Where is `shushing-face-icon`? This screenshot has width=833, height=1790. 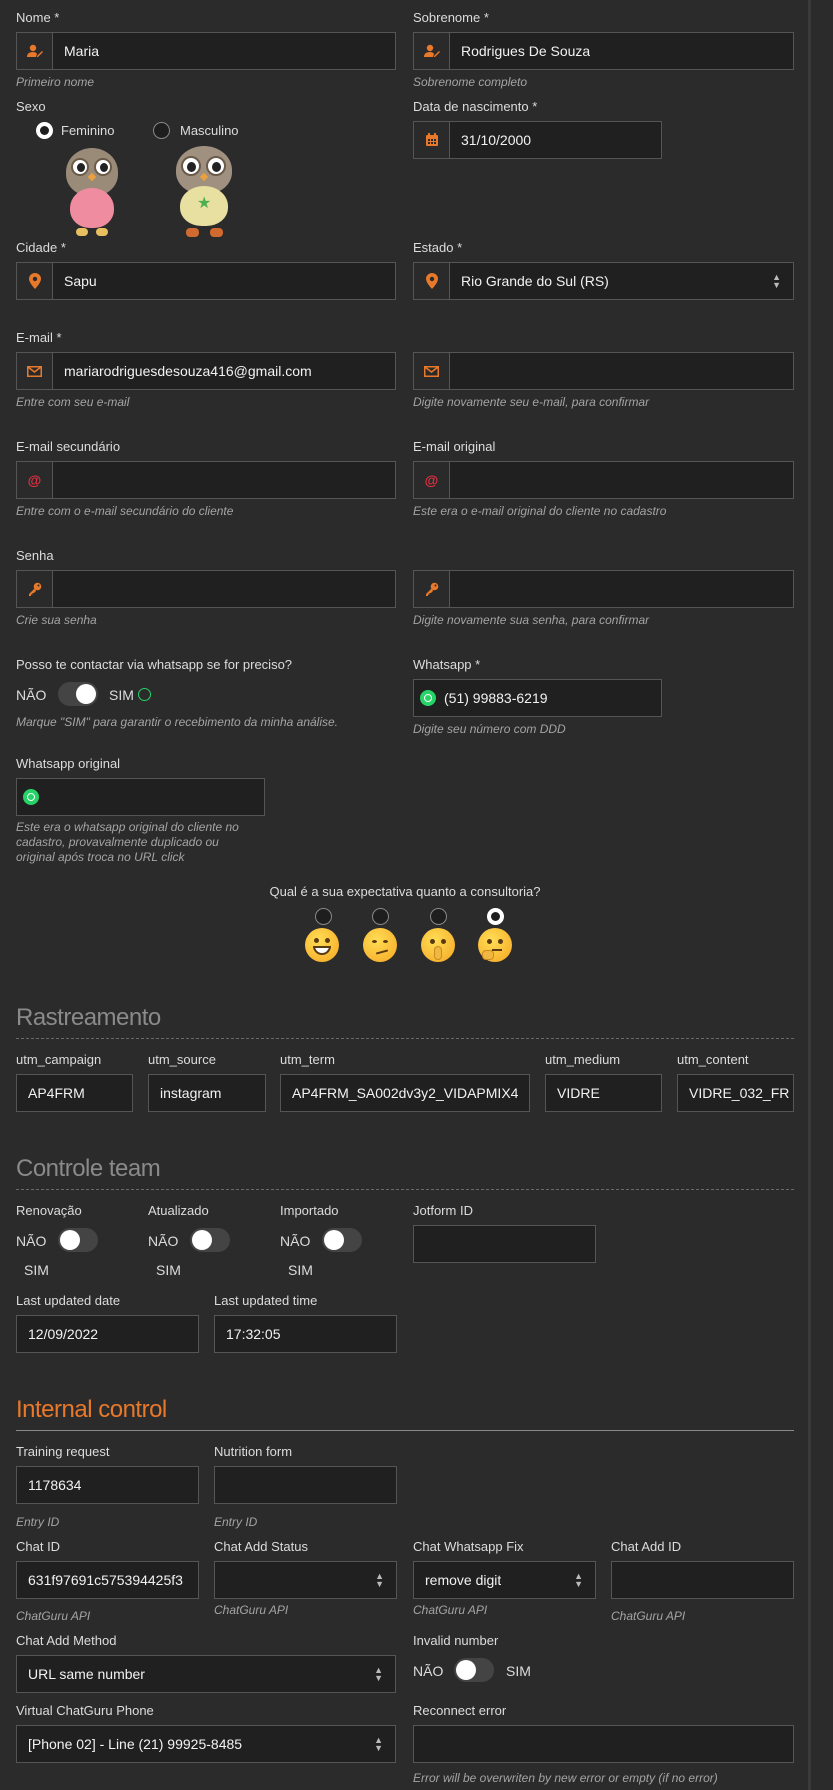 shushing-face-icon is located at coordinates (438, 945).